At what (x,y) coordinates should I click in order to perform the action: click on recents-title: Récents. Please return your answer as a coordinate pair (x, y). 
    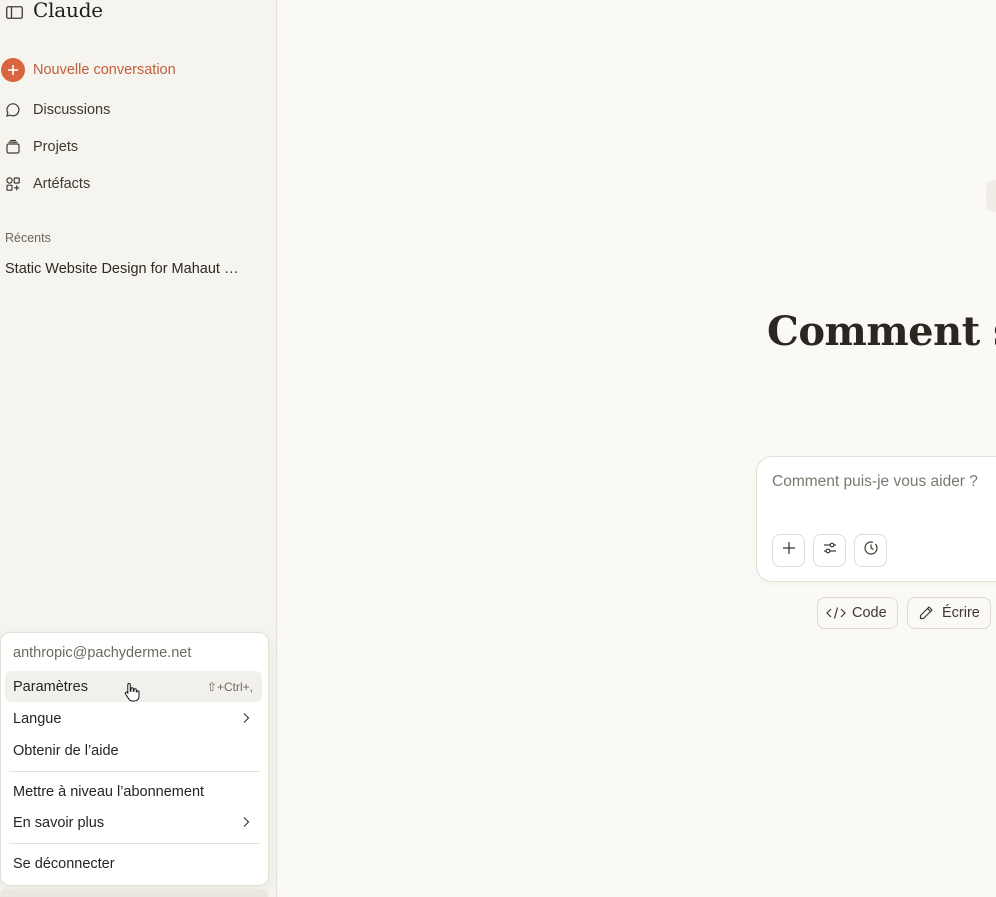
    Looking at the image, I should click on (28, 238).